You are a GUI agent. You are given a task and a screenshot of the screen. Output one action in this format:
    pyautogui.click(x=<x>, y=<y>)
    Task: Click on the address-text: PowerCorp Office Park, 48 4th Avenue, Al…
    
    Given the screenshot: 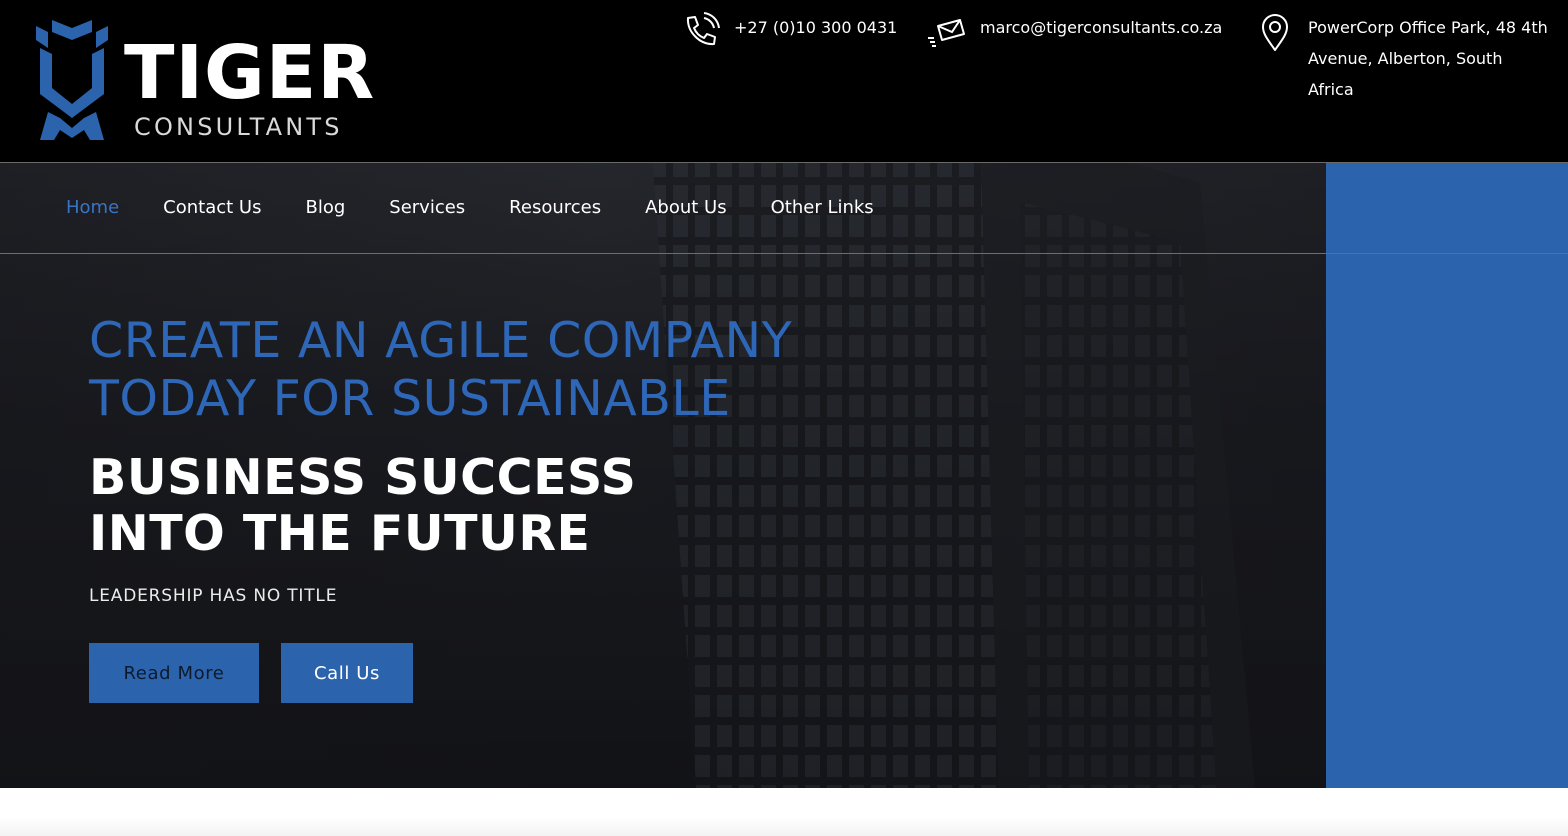 What is the action you would take?
    pyautogui.click(x=1428, y=58)
    